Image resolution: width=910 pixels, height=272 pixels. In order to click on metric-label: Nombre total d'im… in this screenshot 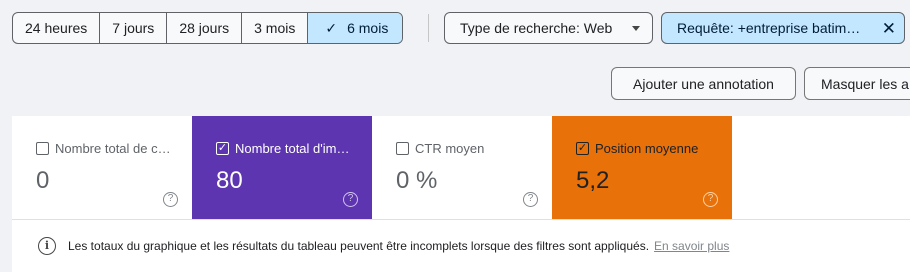, I will do `click(292, 148)`.